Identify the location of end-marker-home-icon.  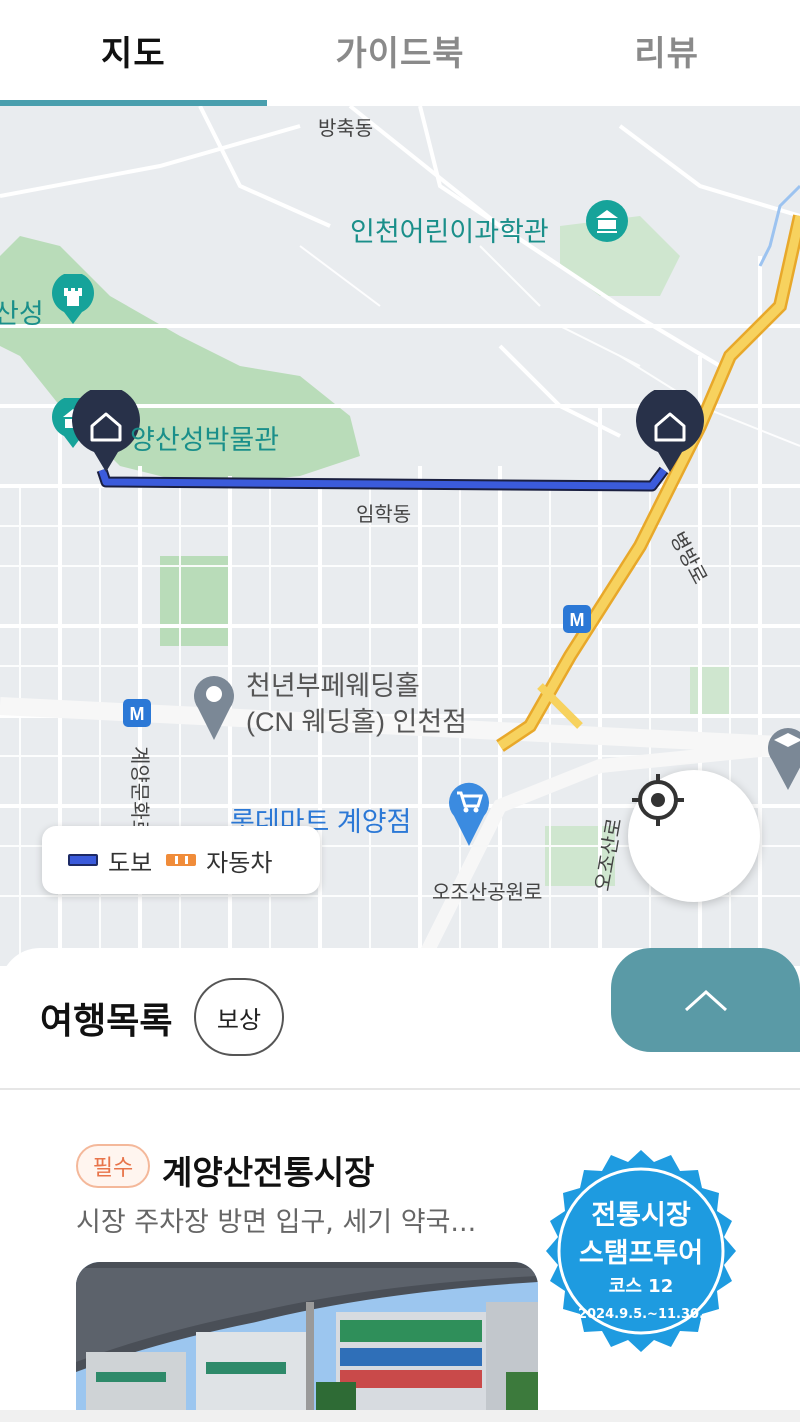
(670, 432).